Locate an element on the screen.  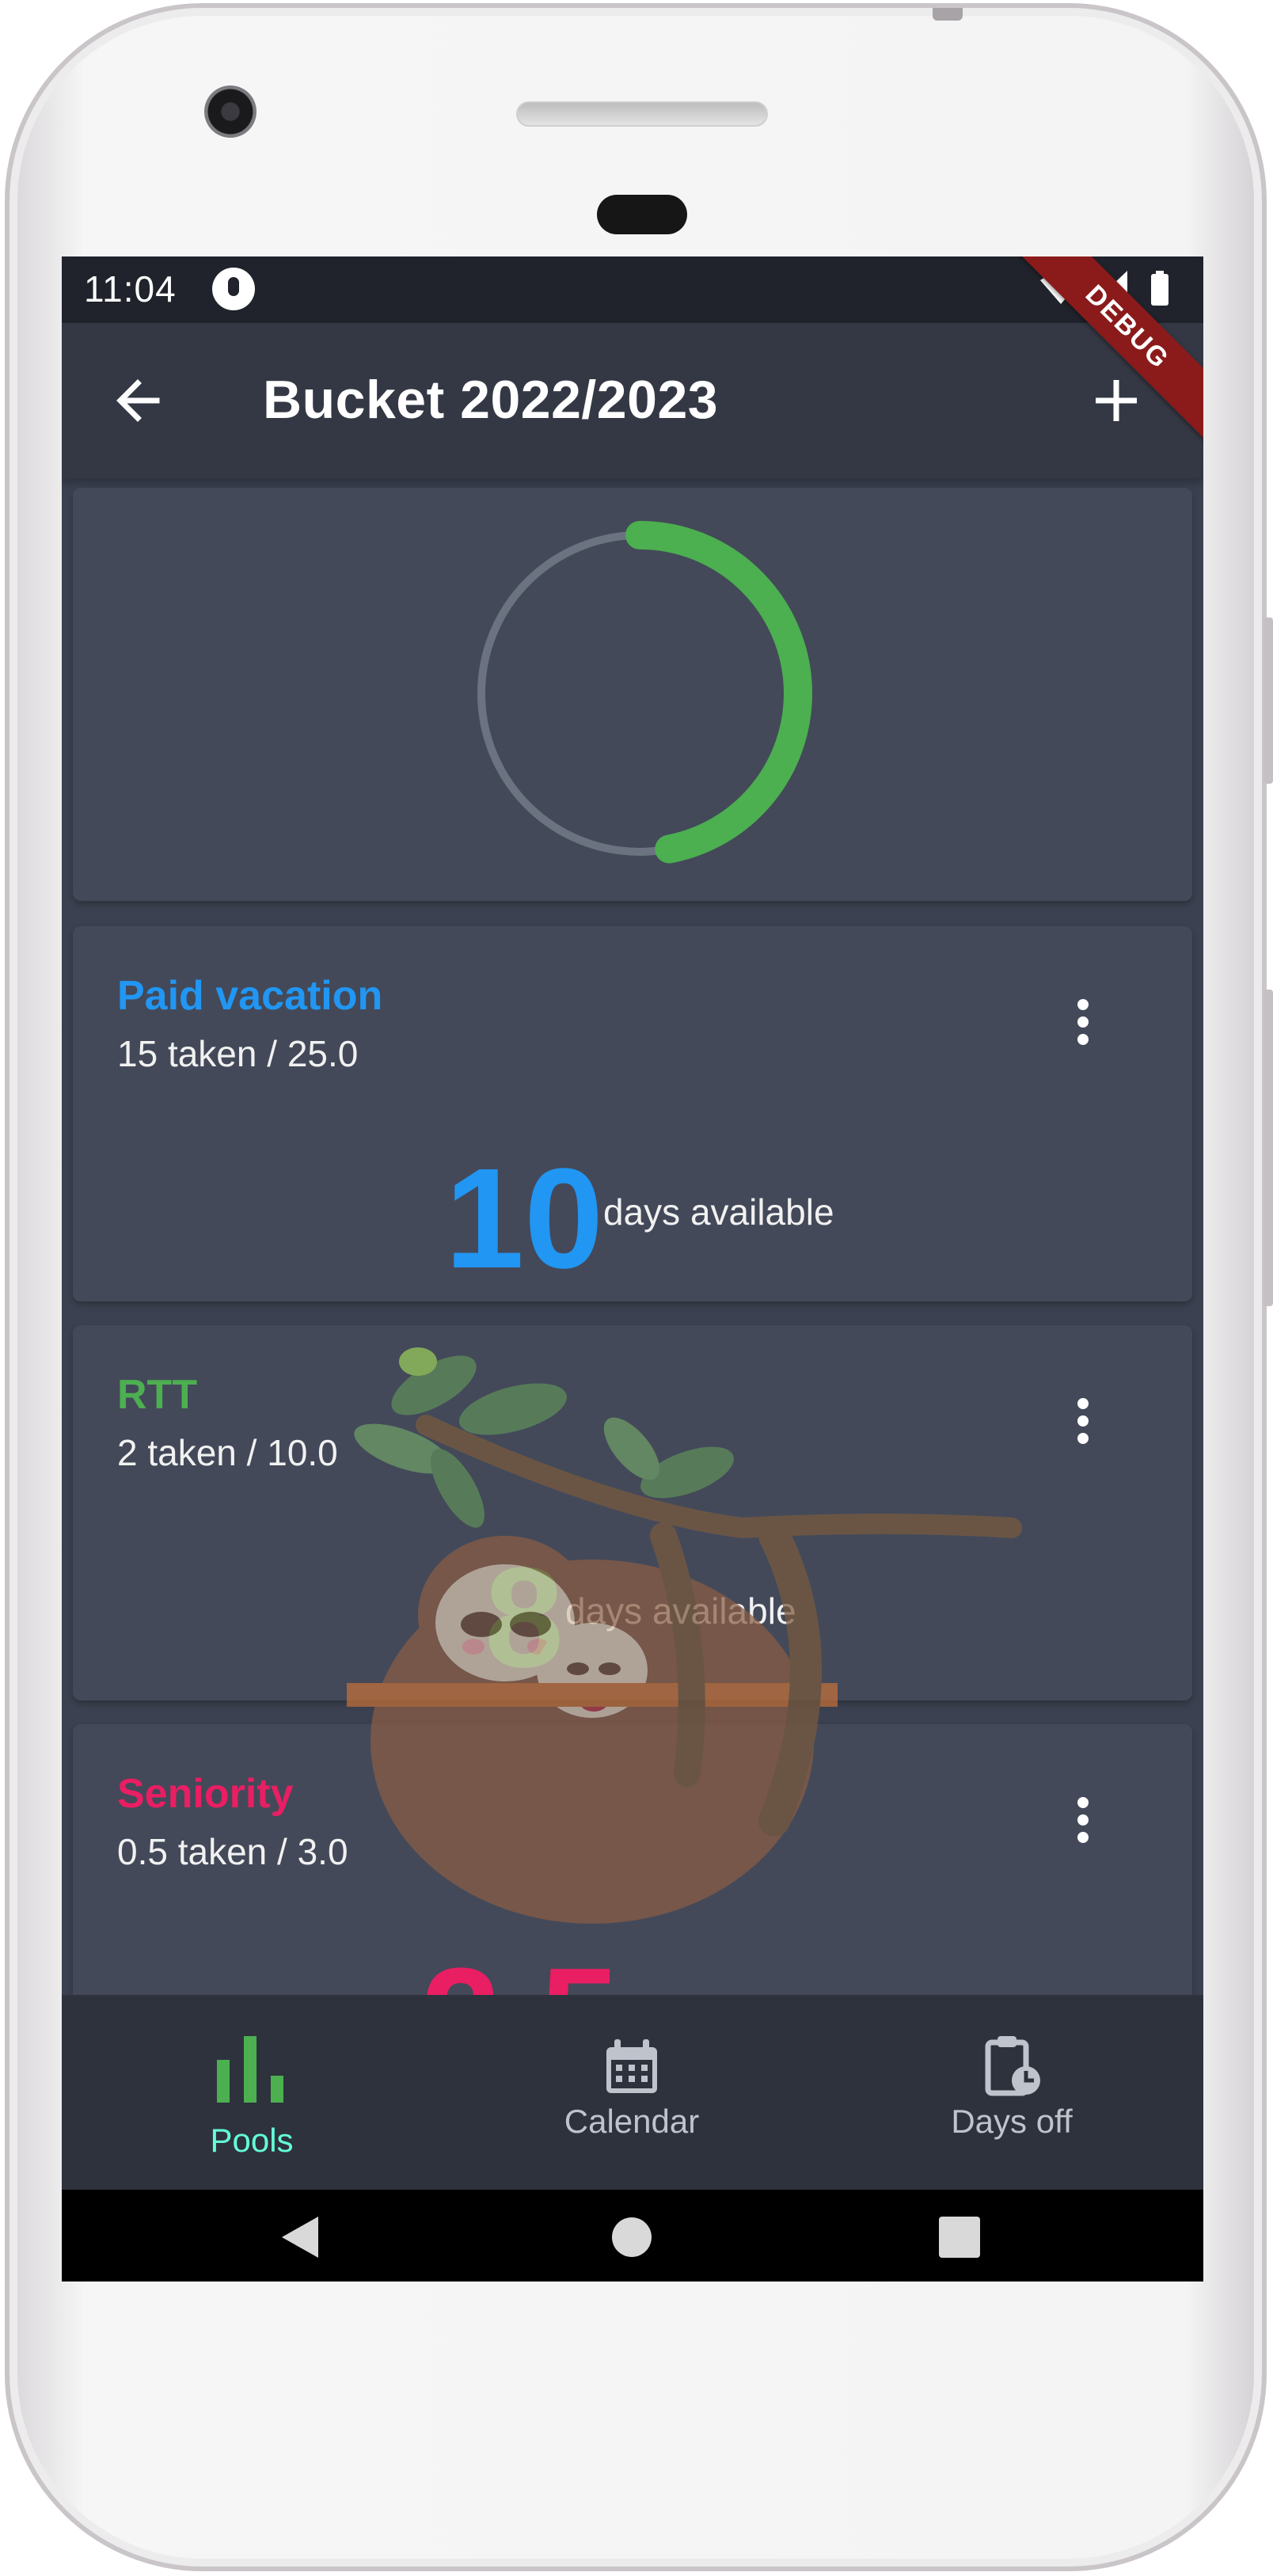
earpiece-speaker is located at coordinates (642, 114).